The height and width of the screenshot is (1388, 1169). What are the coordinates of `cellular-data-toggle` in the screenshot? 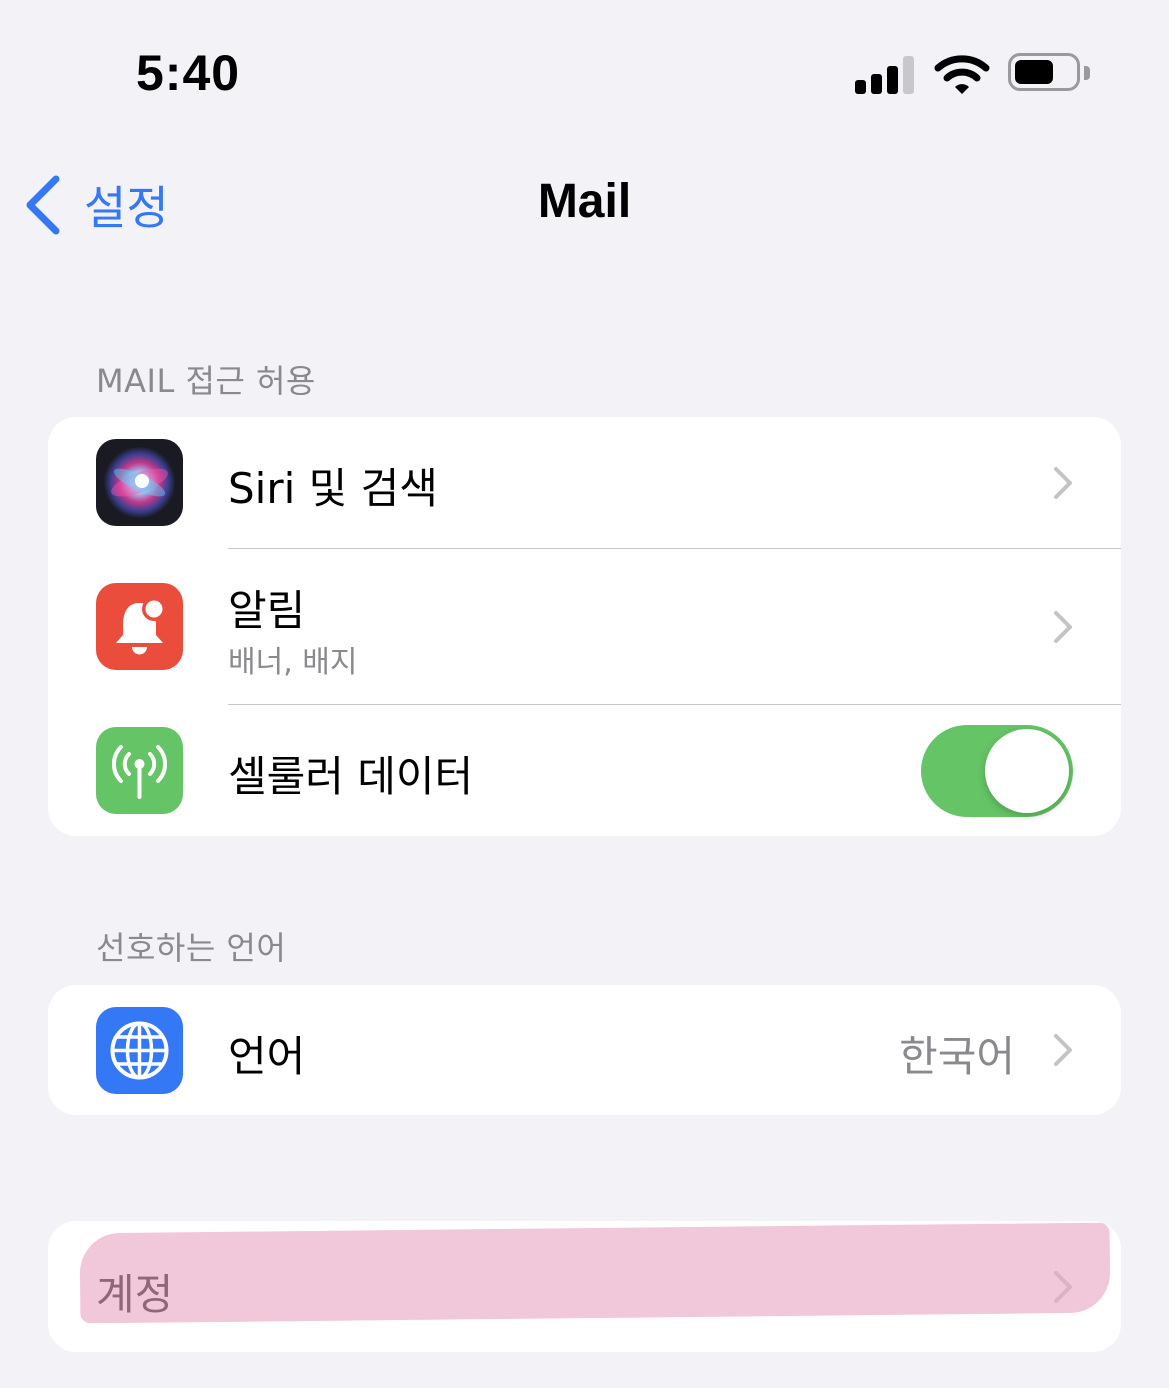 It's located at (997, 771).